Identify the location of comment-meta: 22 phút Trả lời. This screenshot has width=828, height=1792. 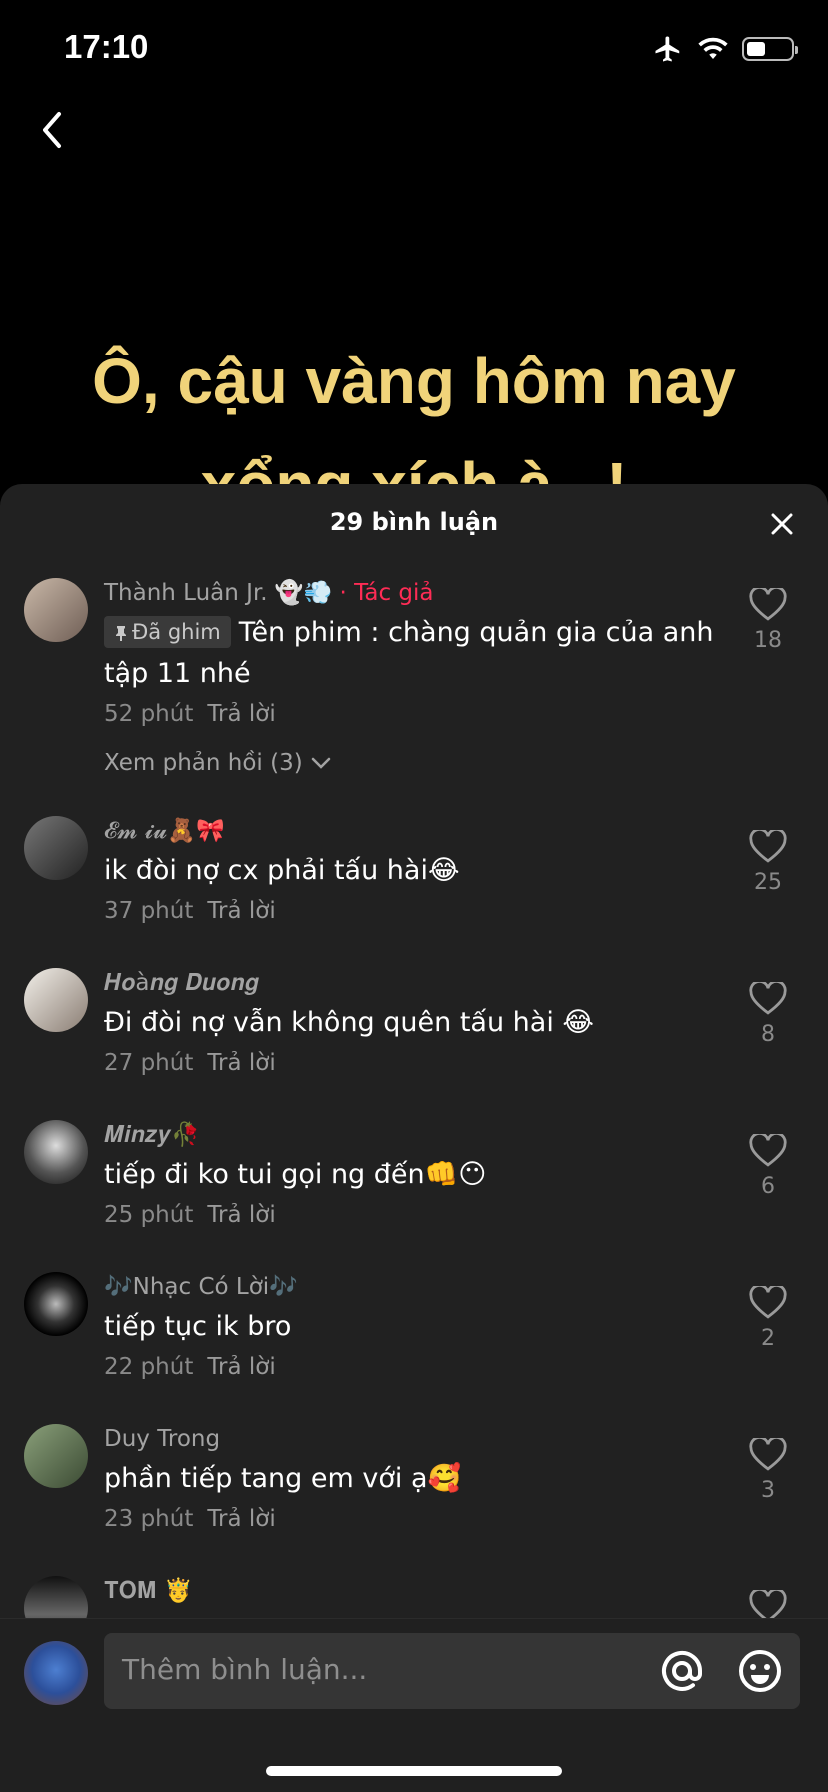
(411, 1367).